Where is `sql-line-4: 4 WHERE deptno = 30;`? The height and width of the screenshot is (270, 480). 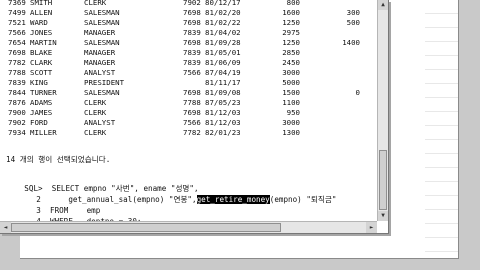 sql-line-4: 4 WHERE deptno = 30; is located at coordinates (73, 215).